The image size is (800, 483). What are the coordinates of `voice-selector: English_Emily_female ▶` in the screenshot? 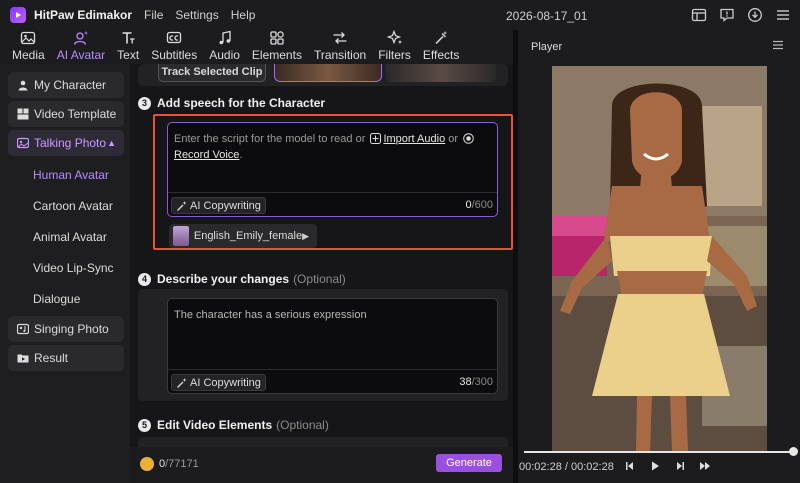 It's located at (243, 236).